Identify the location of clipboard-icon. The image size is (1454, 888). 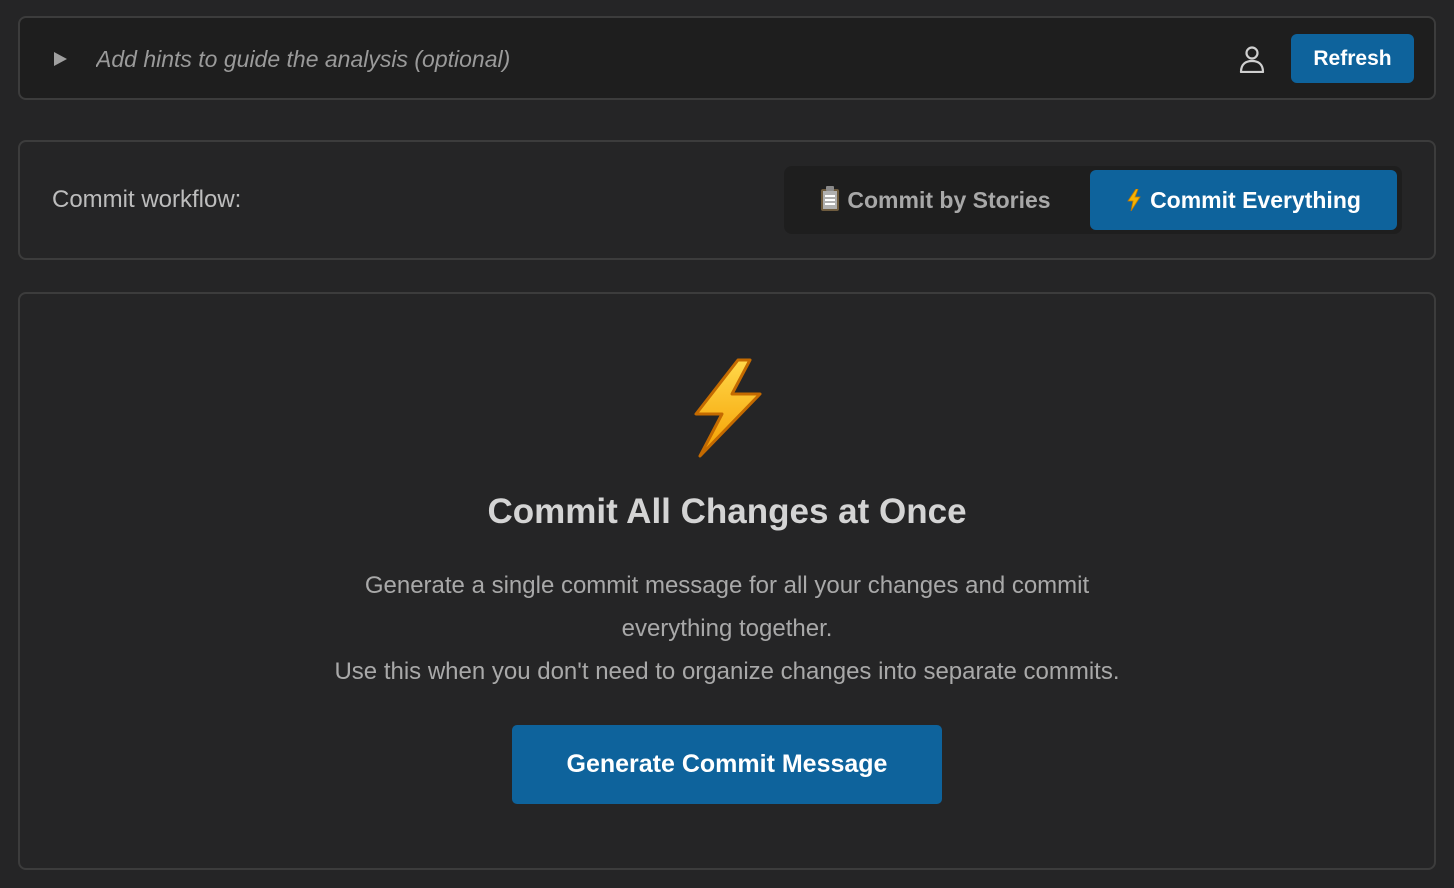
(830, 198).